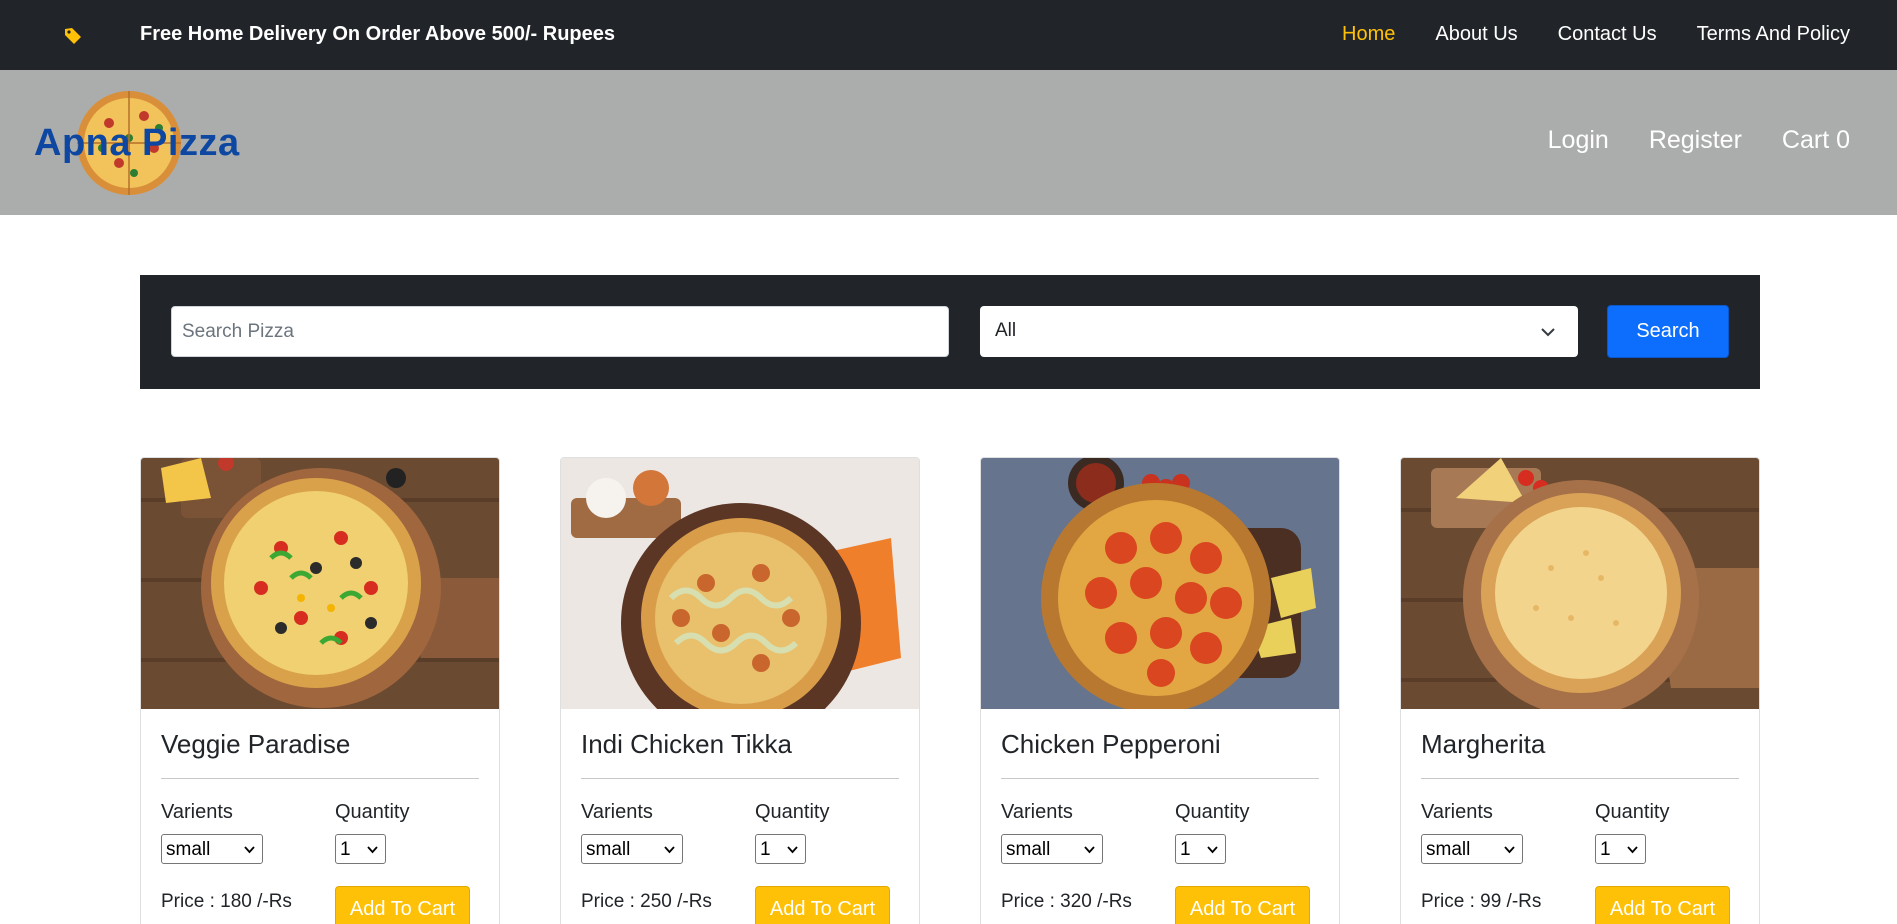 The width and height of the screenshot is (1897, 924). Describe the element at coordinates (740, 583) in the screenshot. I see `indi-chicken-tikka-pizza-image` at that location.